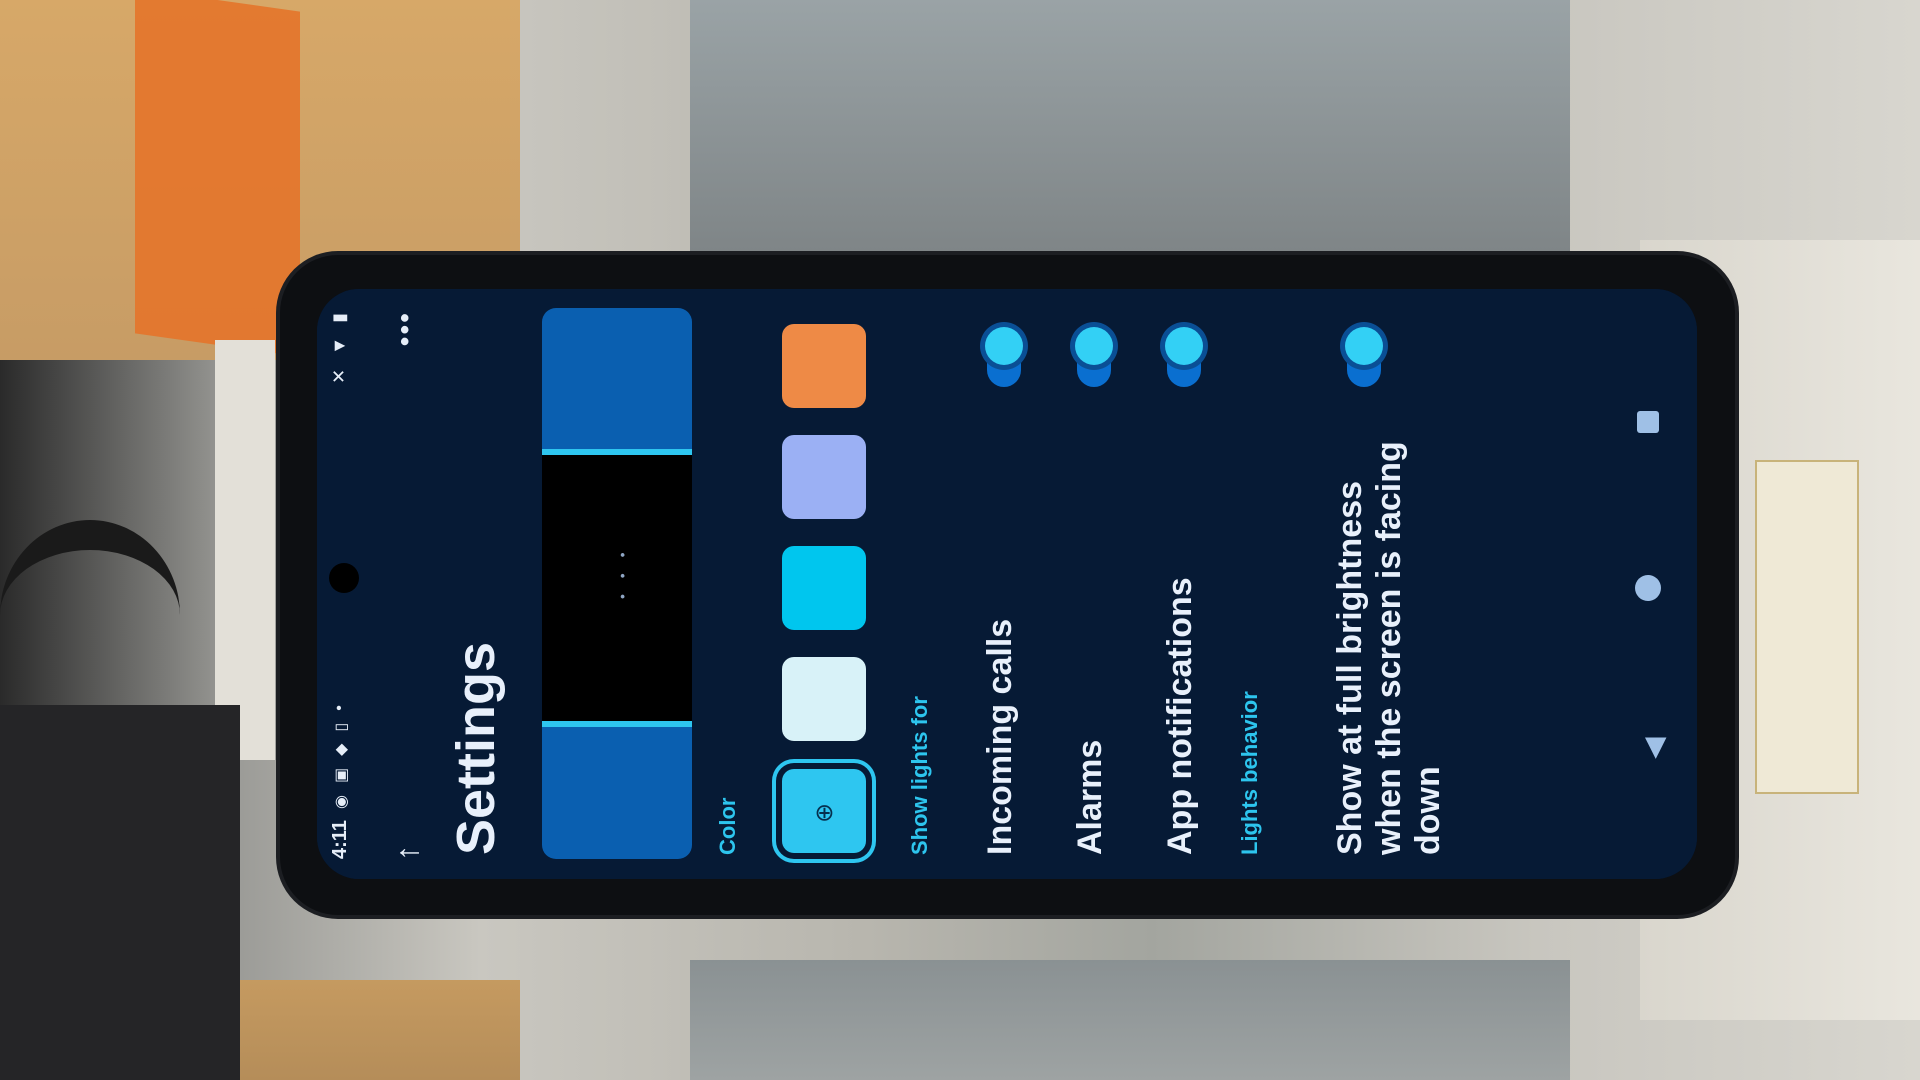 This screenshot has height=1080, width=1920. I want to click on setting-row-app-notifications: App notifications, so click(1182, 584).